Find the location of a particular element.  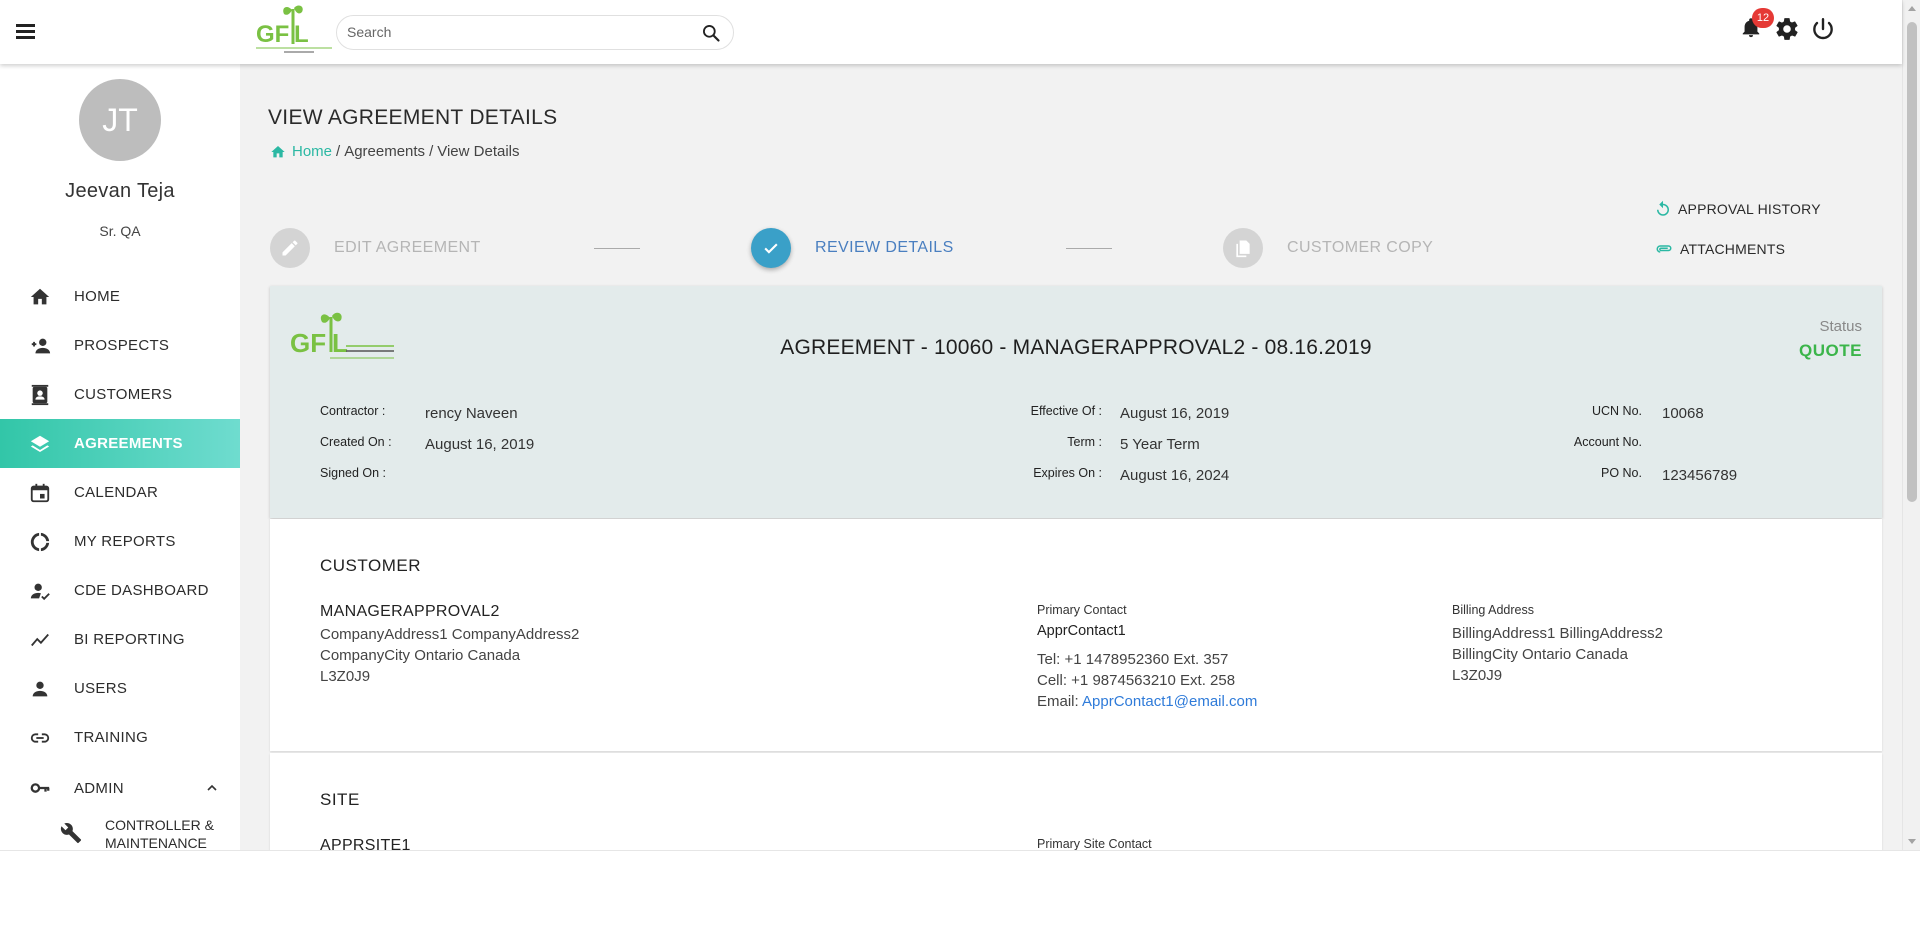

menu-icon is located at coordinates (26, 32).